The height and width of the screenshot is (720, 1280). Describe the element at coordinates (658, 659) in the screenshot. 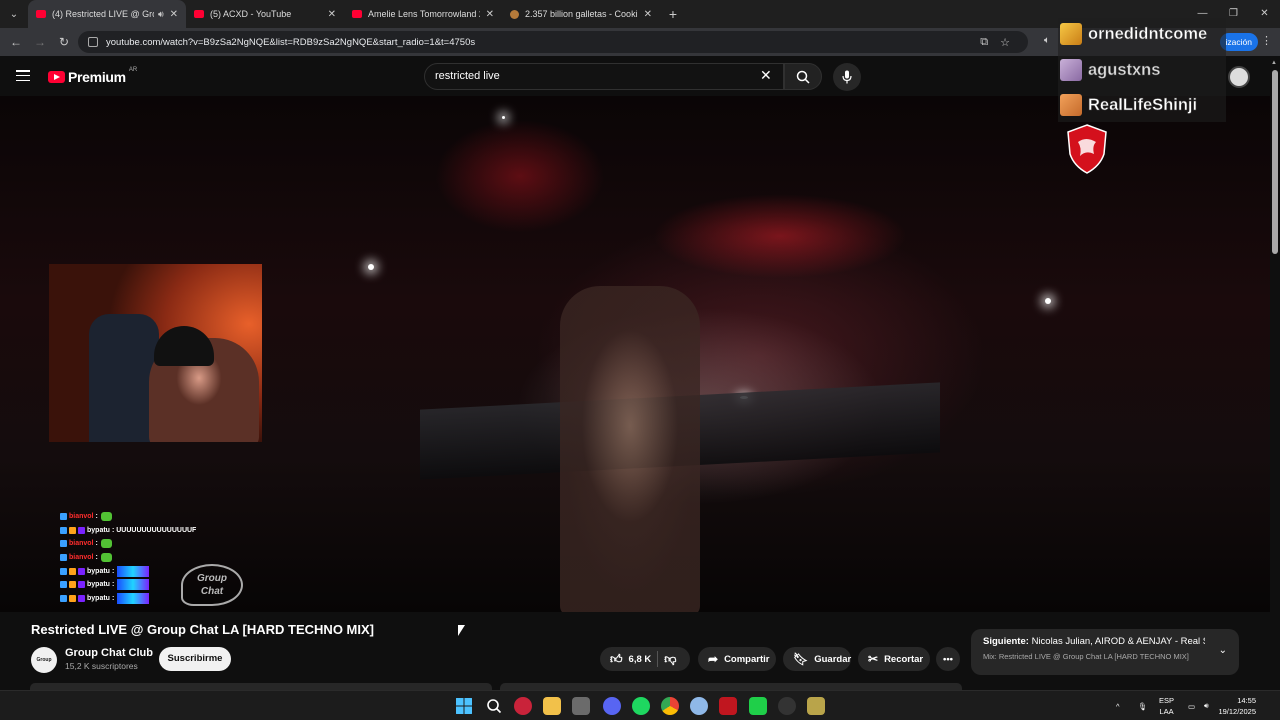

I see `divider` at that location.